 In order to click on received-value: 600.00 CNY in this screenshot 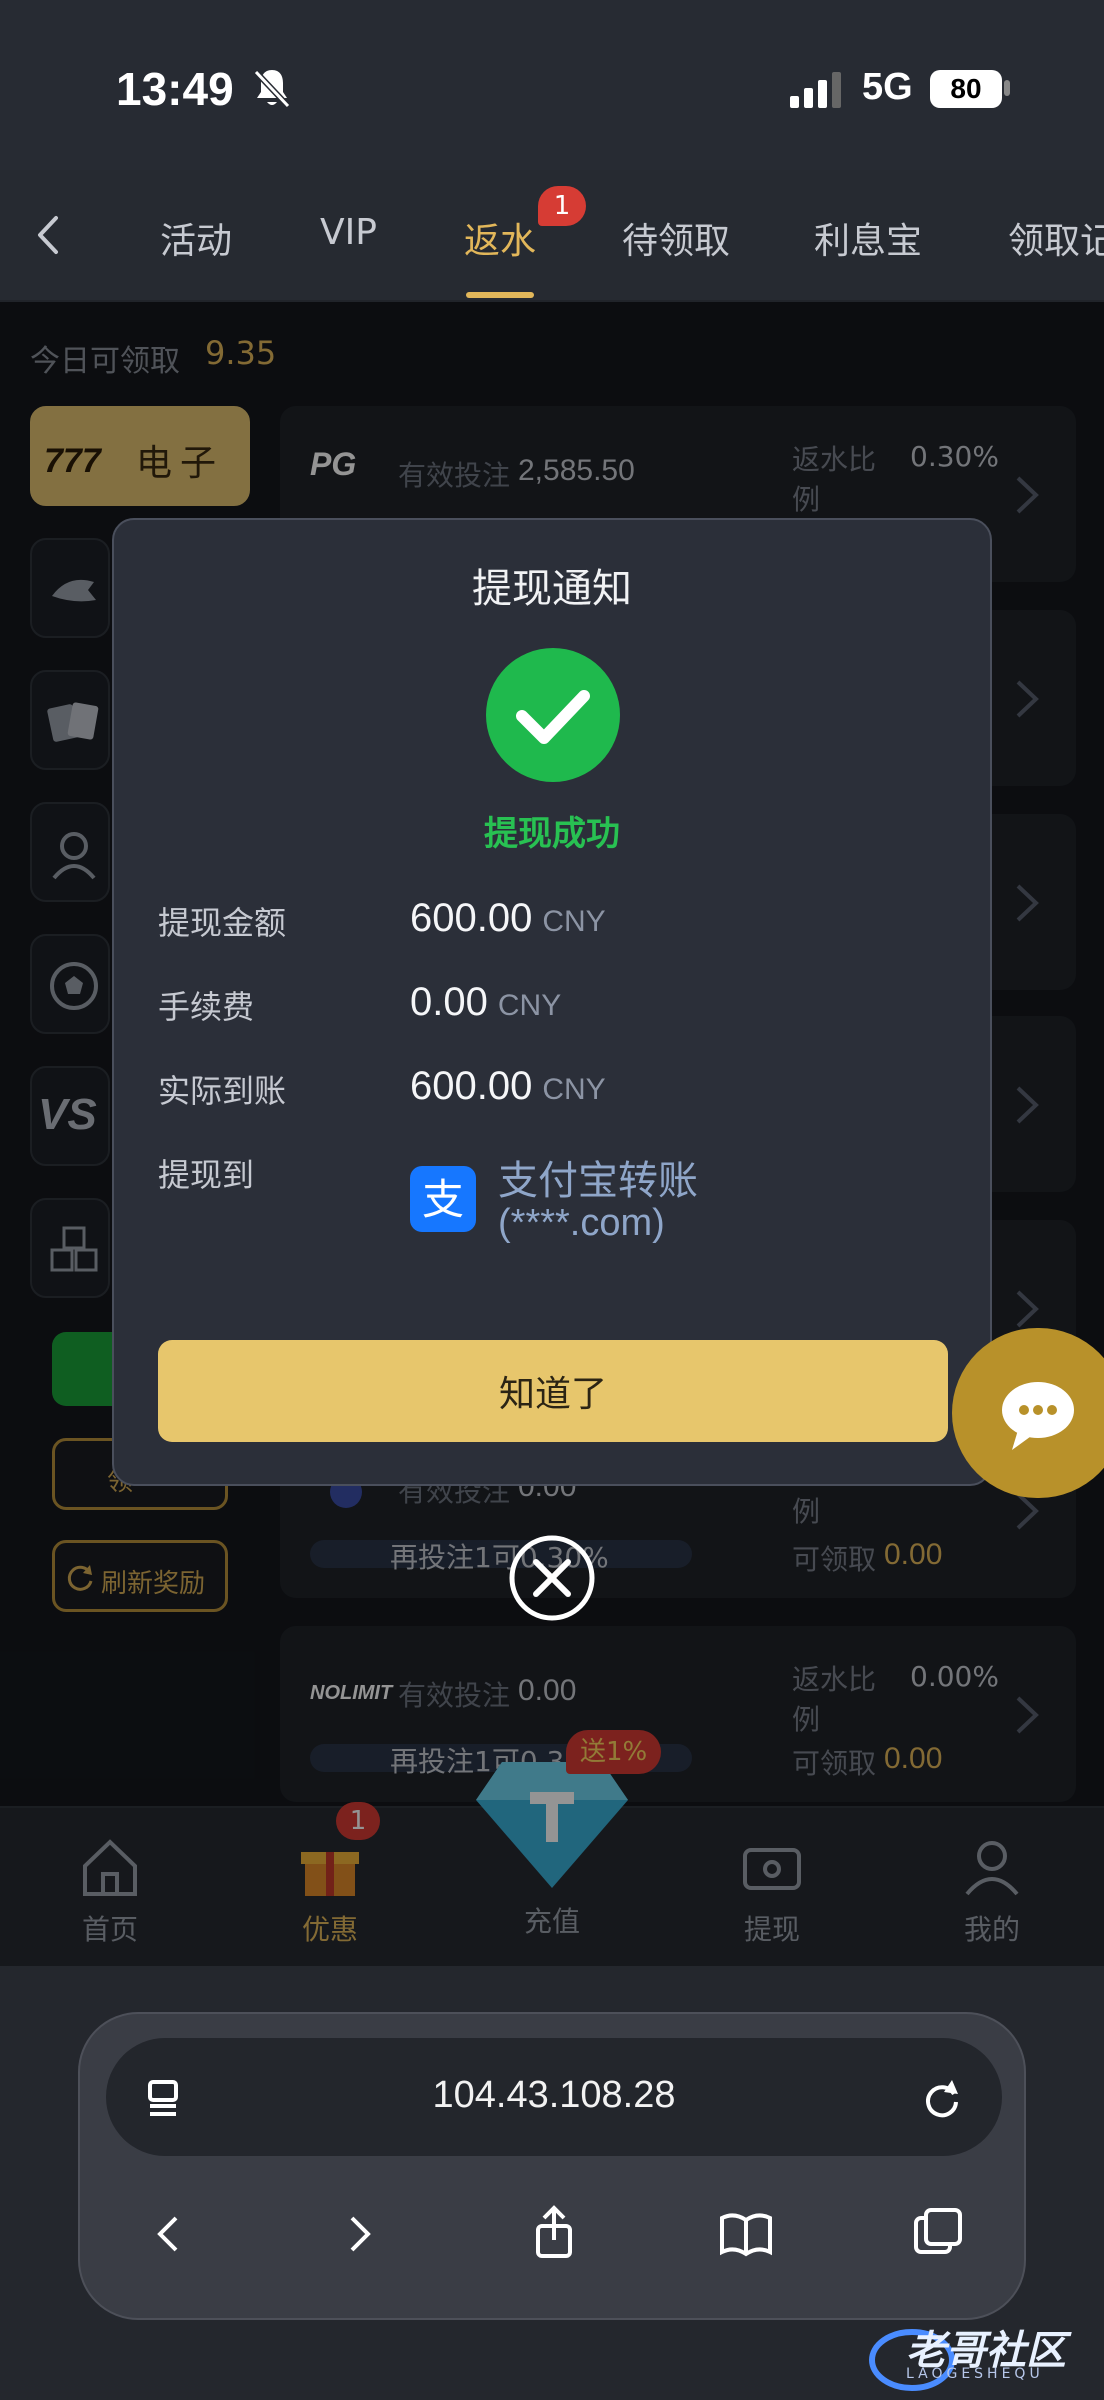, I will do `click(508, 1086)`.